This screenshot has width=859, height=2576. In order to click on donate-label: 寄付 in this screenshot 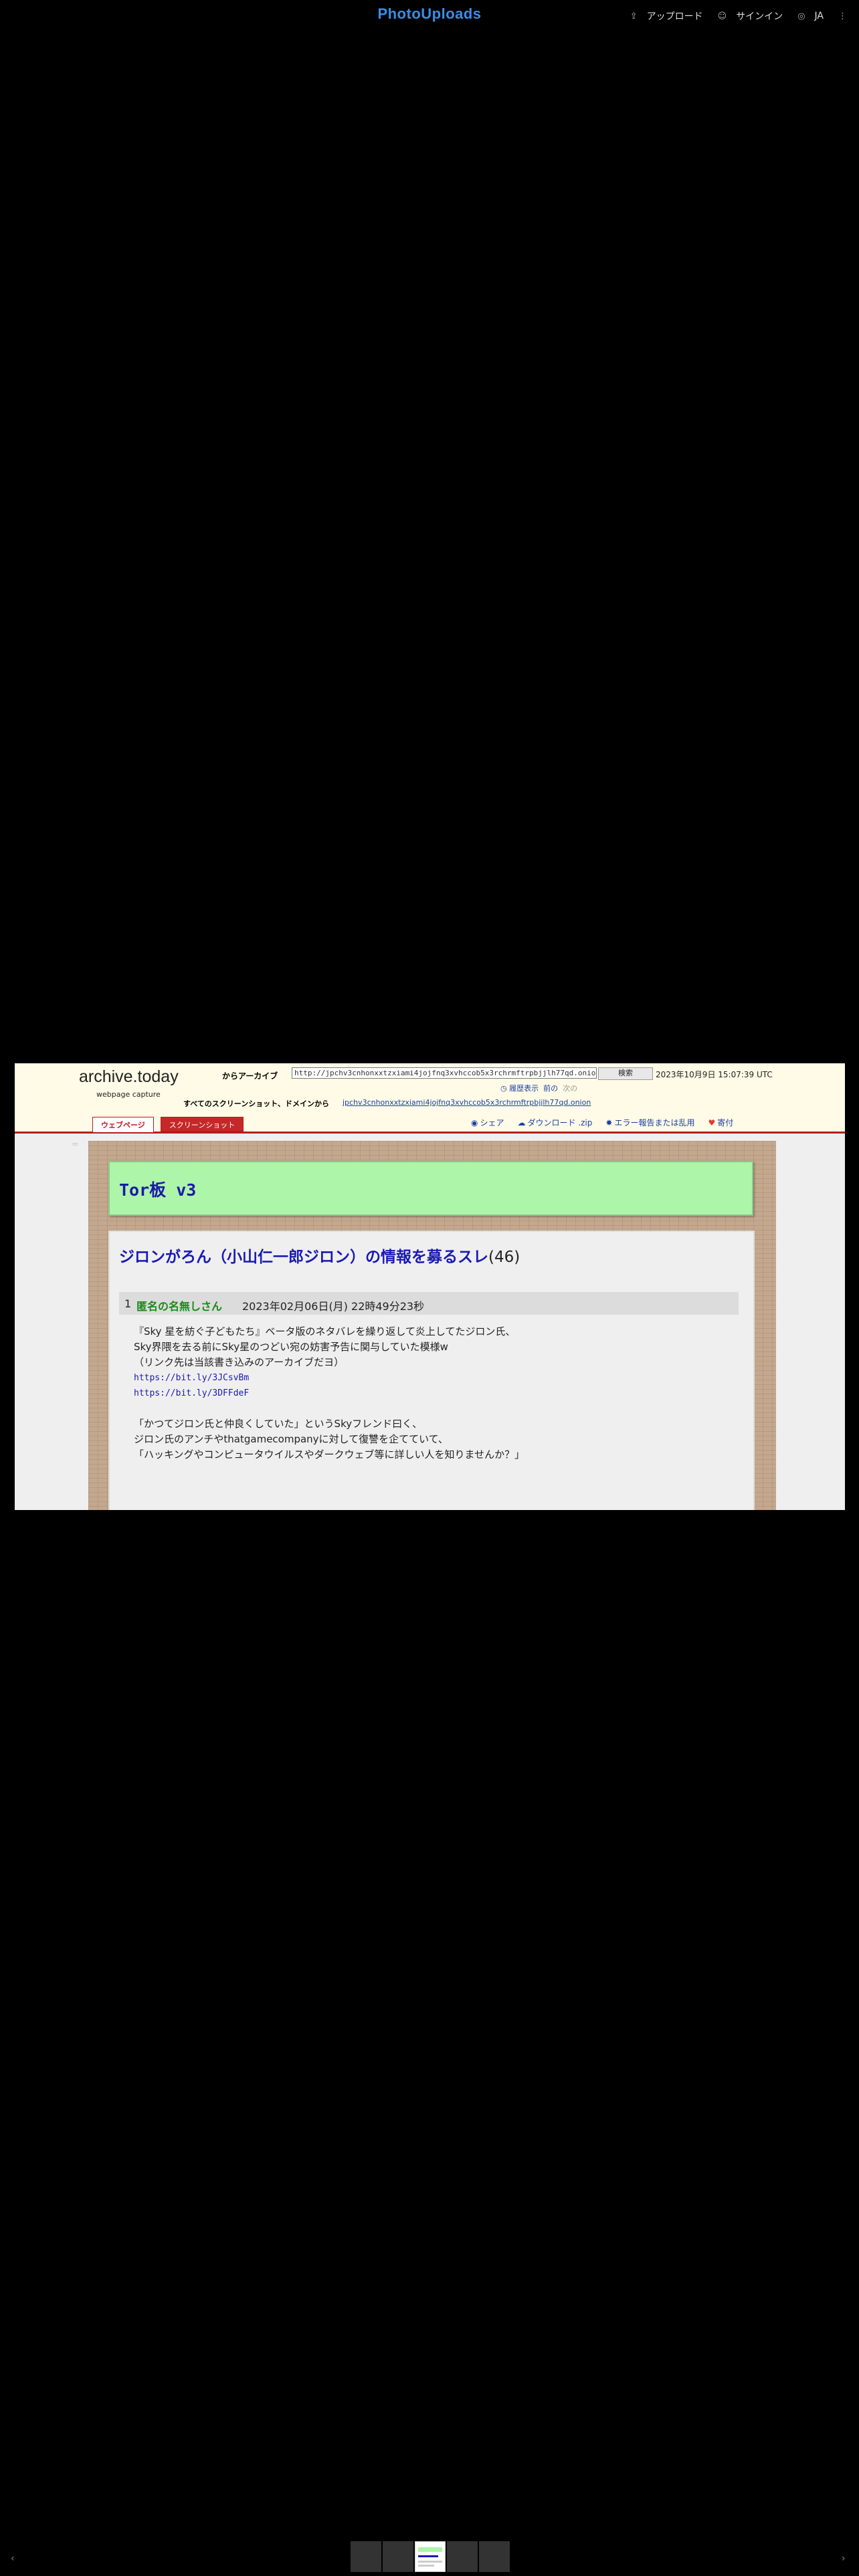, I will do `click(725, 1123)`.